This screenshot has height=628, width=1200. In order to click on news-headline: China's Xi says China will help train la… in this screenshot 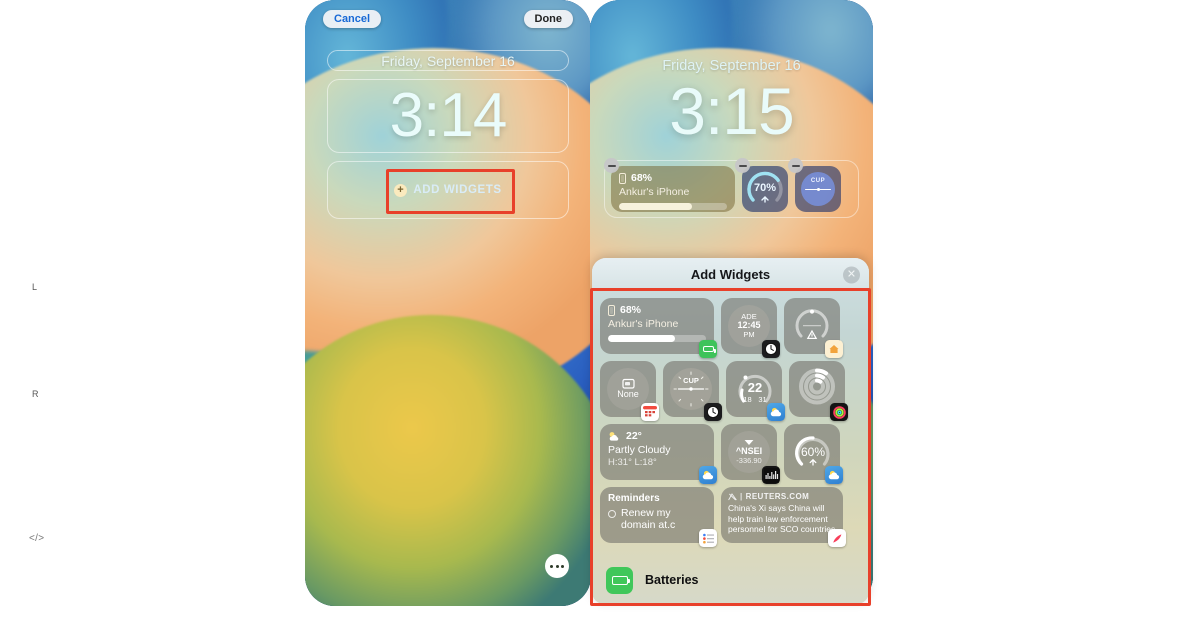, I will do `click(782, 519)`.